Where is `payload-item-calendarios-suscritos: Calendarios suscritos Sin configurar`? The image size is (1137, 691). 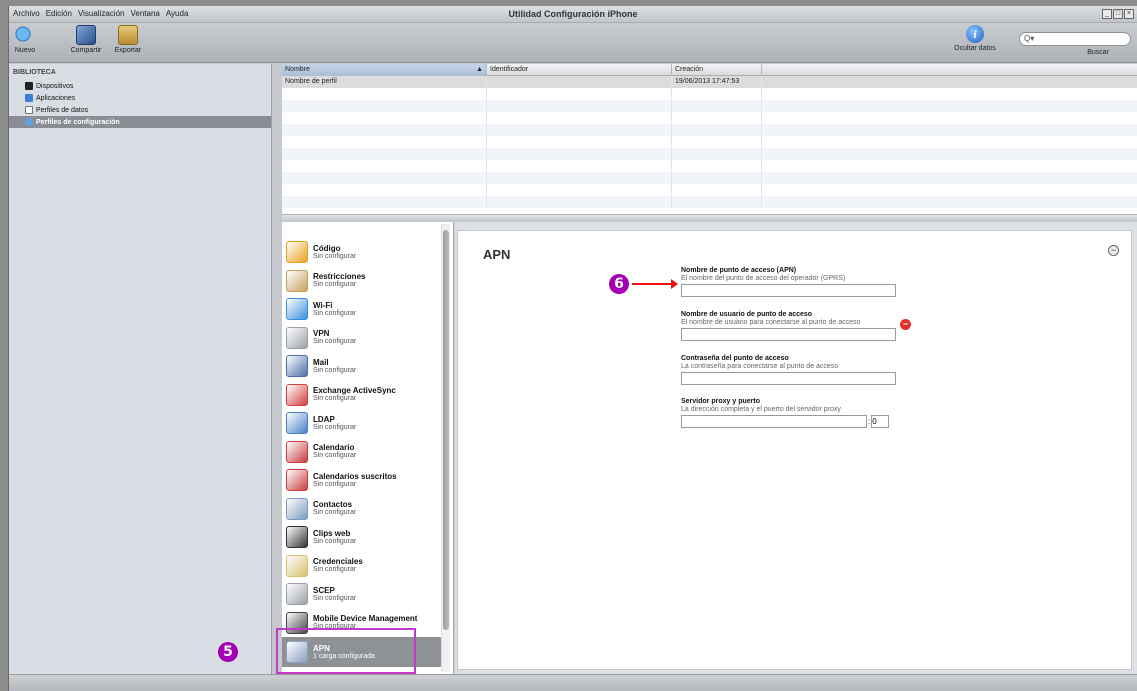
payload-item-calendarios-suscritos: Calendarios suscritos Sin configurar is located at coordinates (365, 480).